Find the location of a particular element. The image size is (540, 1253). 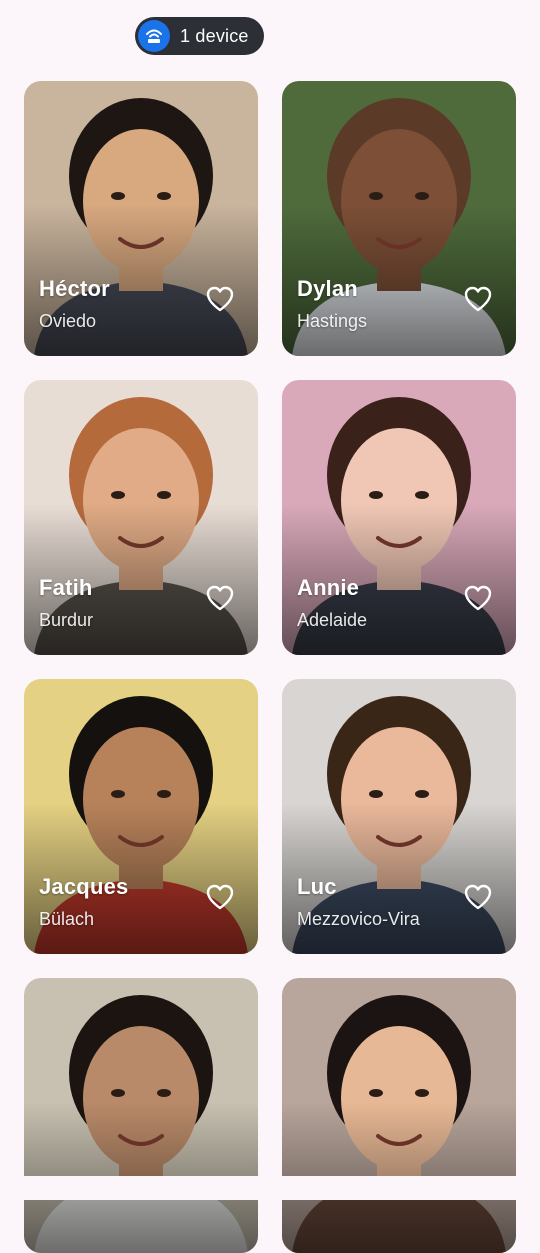

profile-name: Annie is located at coordinates (328, 587).